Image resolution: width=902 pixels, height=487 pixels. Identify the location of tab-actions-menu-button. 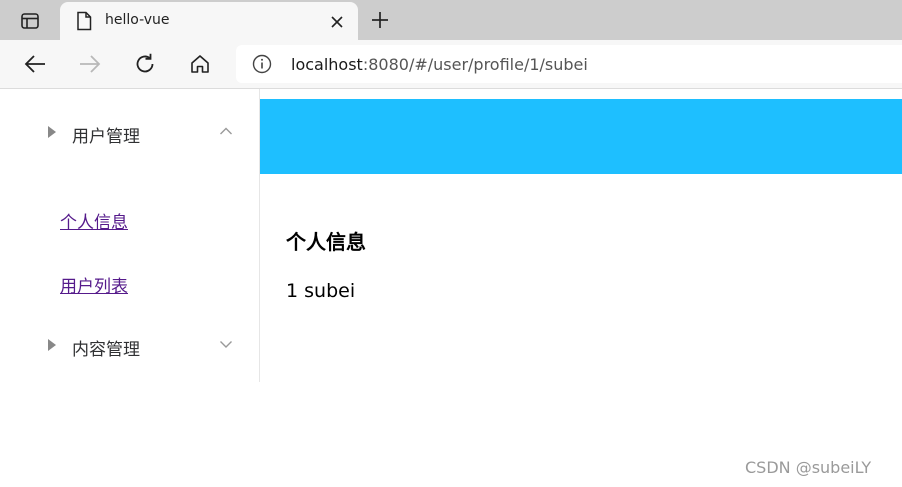
(30, 21).